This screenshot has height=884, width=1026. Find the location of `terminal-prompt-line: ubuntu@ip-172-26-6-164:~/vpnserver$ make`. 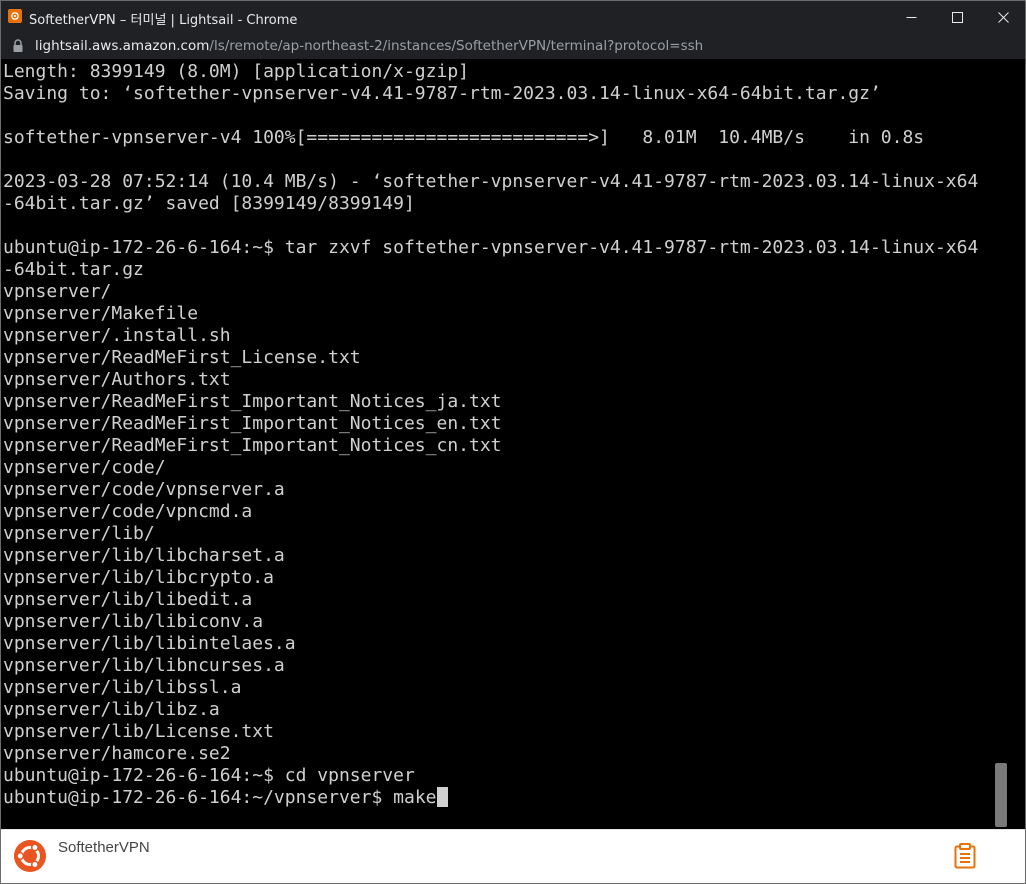

terminal-prompt-line: ubuntu@ip-172-26-6-164:~/vpnserver$ make is located at coordinates (498, 798).